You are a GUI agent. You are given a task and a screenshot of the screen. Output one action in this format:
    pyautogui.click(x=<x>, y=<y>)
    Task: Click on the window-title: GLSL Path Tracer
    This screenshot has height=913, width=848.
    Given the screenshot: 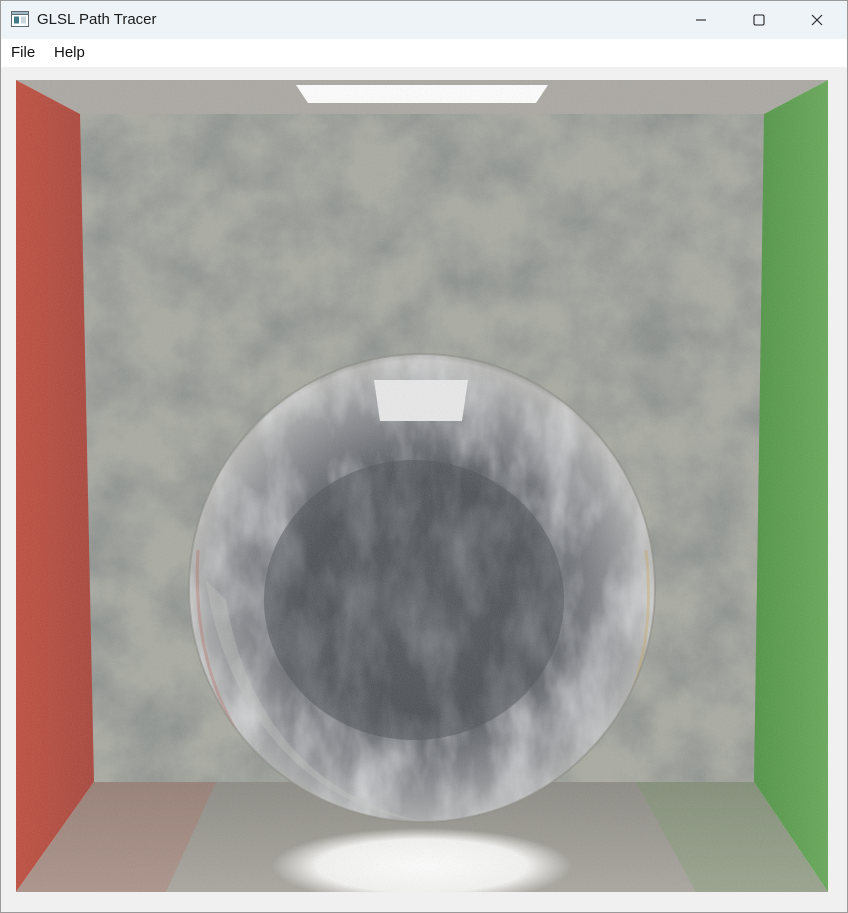 What is the action you would take?
    pyautogui.click(x=97, y=19)
    